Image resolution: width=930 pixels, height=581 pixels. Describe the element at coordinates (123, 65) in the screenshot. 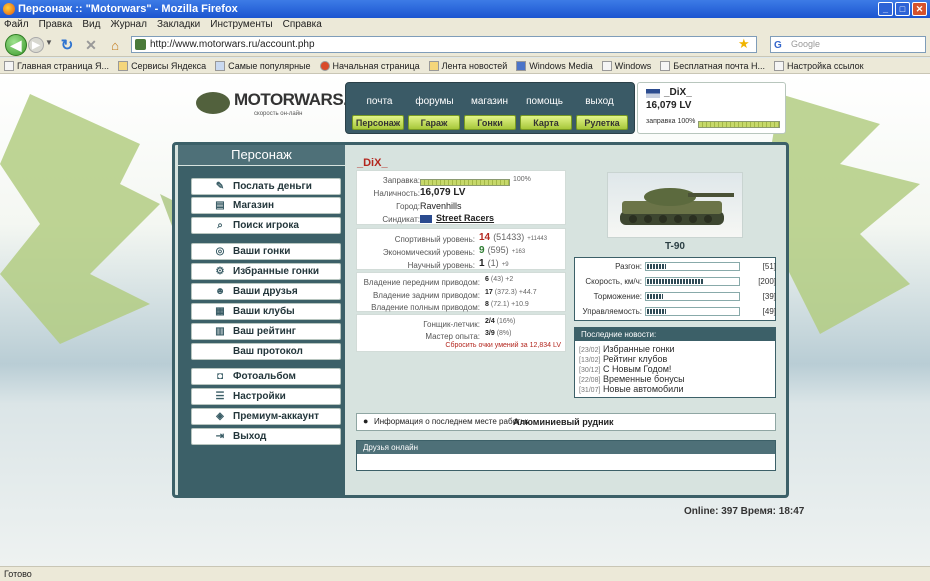

I see `folder-icon` at that location.